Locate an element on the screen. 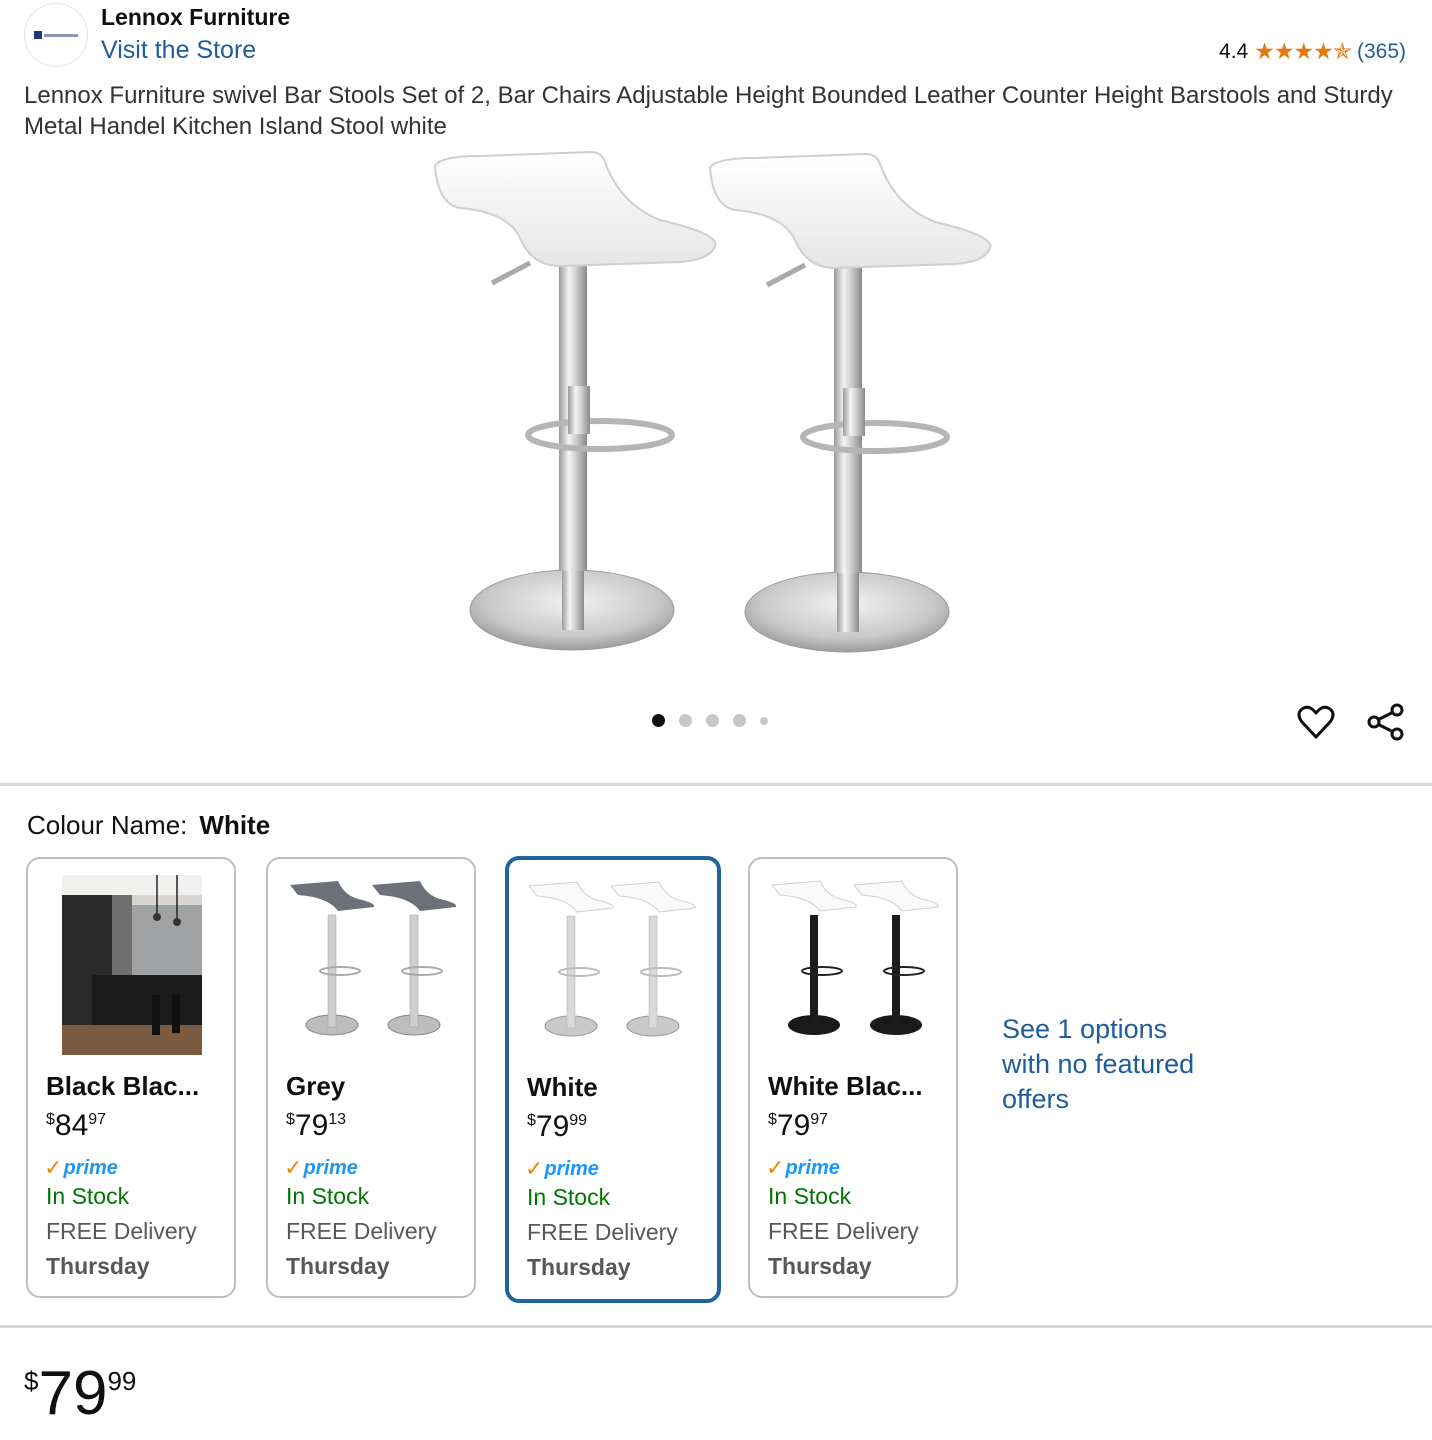  variant-price: $8497 is located at coordinates (76, 1125).